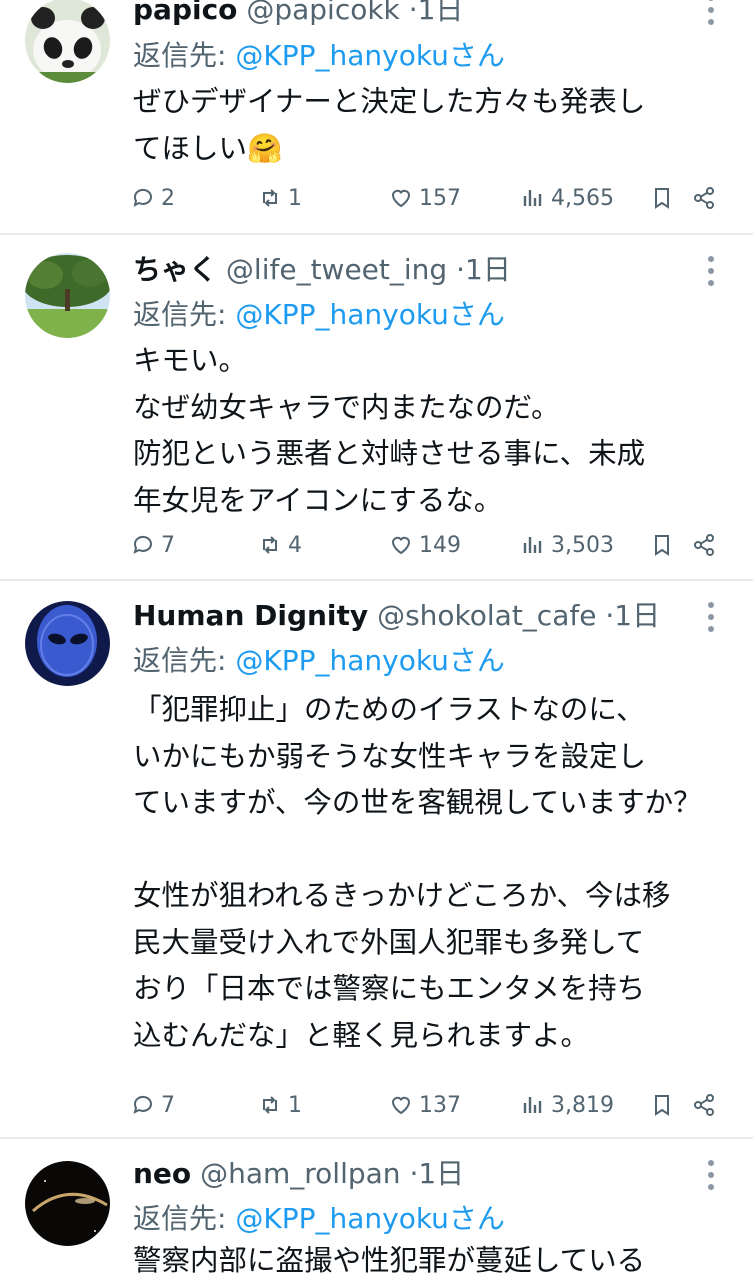  What do you see at coordinates (582, 545) in the screenshot?
I see `view-count: 3,503` at bounding box center [582, 545].